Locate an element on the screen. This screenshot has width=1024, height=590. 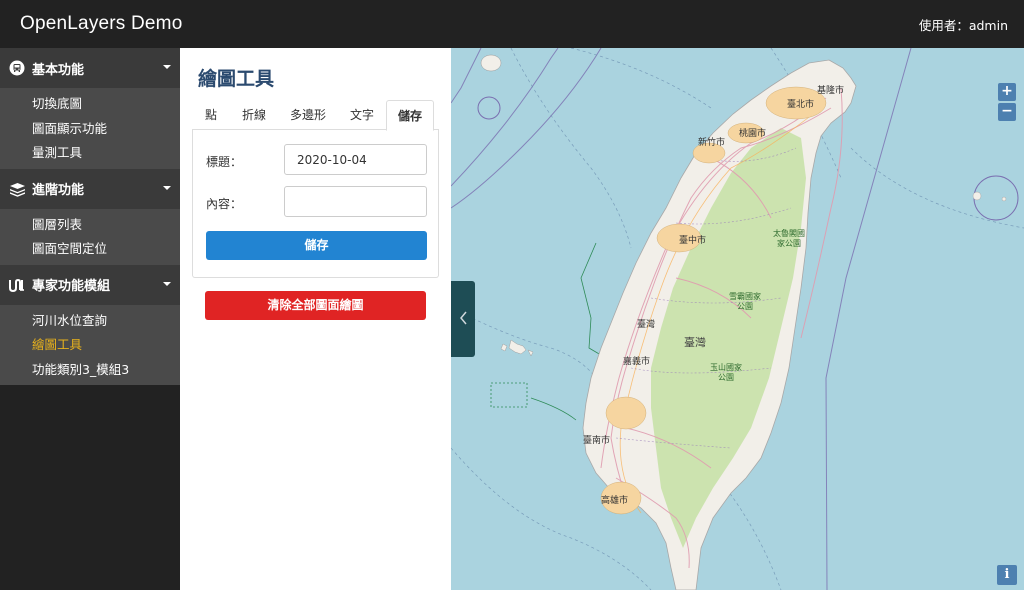
sidebar-group-label: 基本功能 is located at coordinates (58, 70).